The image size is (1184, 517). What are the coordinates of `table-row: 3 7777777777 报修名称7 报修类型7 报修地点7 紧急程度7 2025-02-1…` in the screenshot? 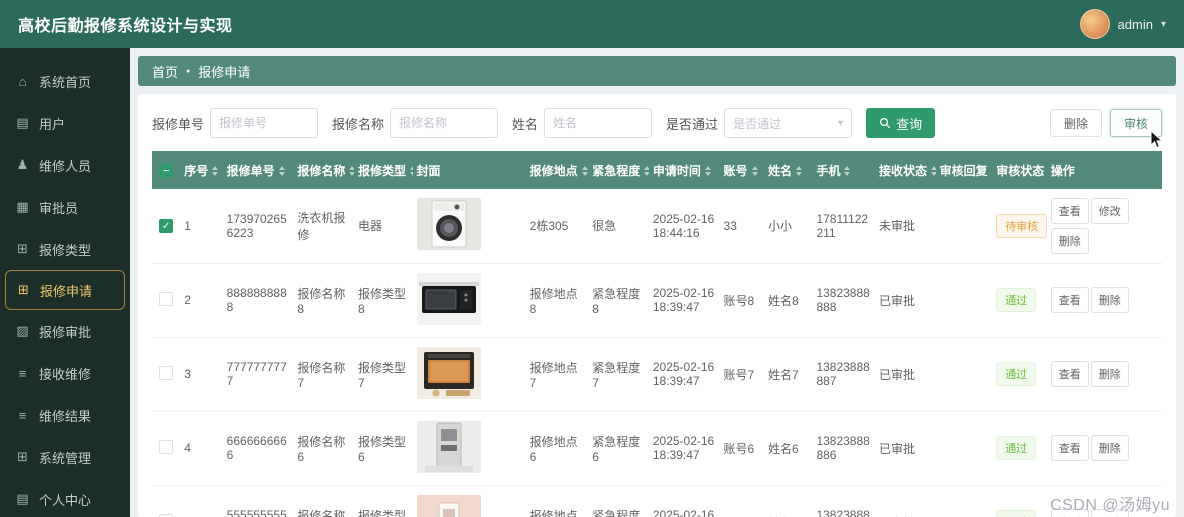 It's located at (657, 374).